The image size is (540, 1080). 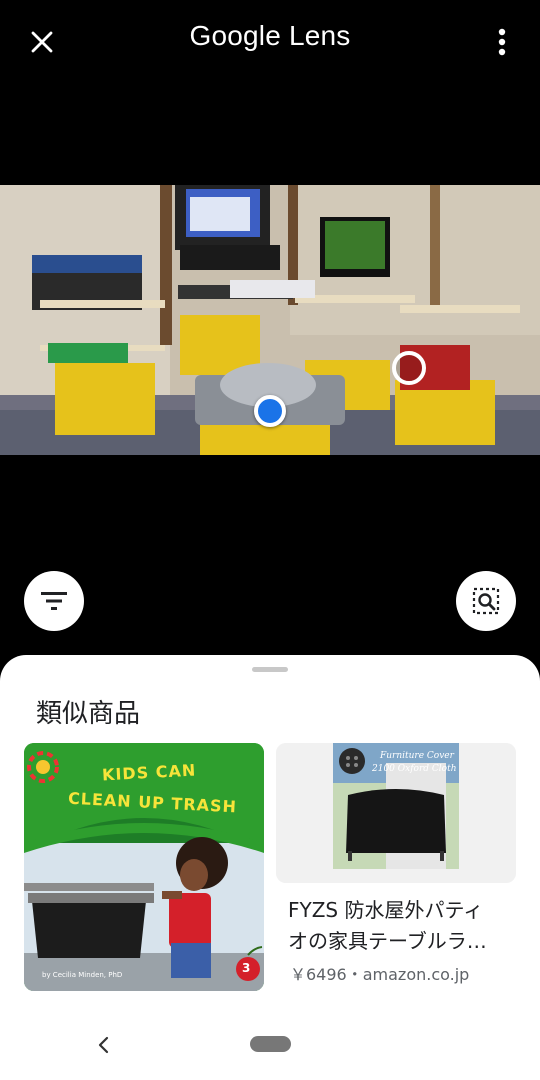 I want to click on result-title-line-1: FYZS 防水屋外パティ, so click(x=386, y=910).